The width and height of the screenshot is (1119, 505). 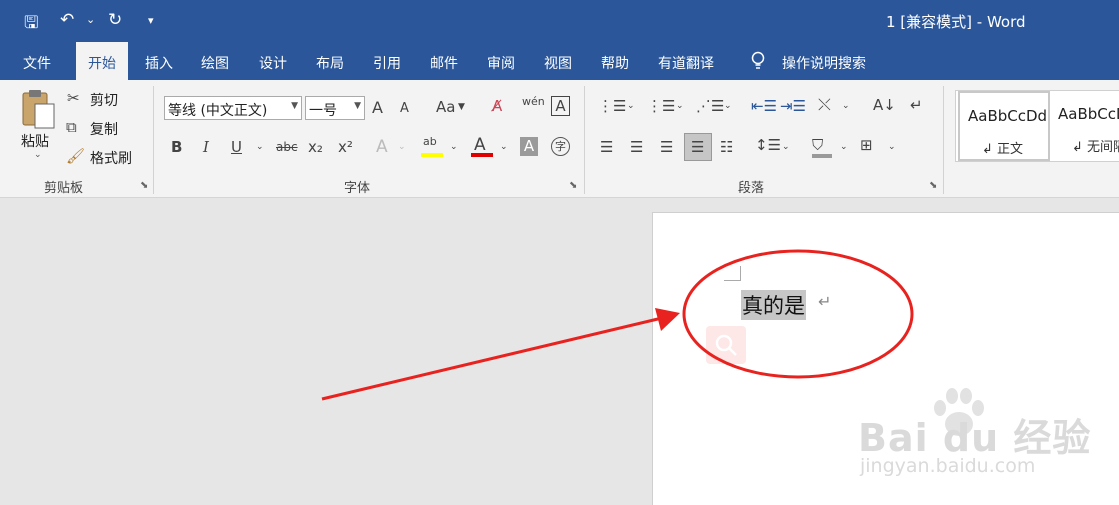 What do you see at coordinates (798, 314) in the screenshot?
I see `annotation-ellipse` at bounding box center [798, 314].